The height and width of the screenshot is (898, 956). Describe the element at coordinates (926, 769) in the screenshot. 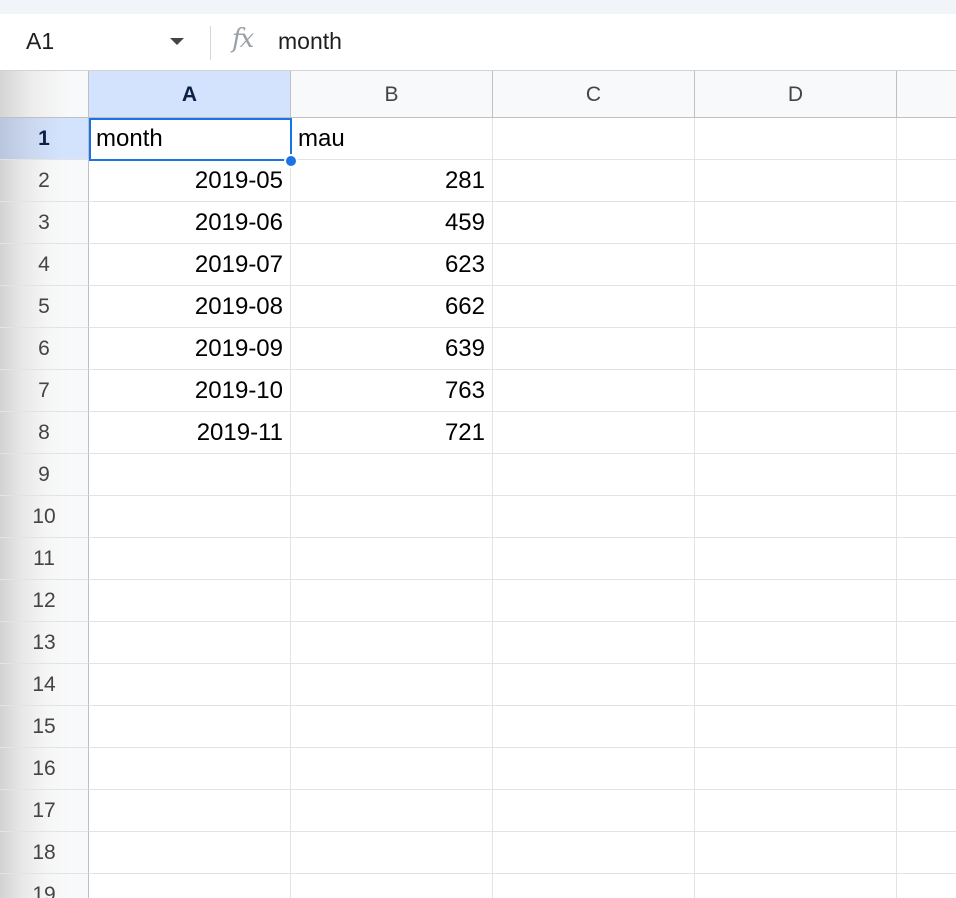

I see `cell-e16` at that location.